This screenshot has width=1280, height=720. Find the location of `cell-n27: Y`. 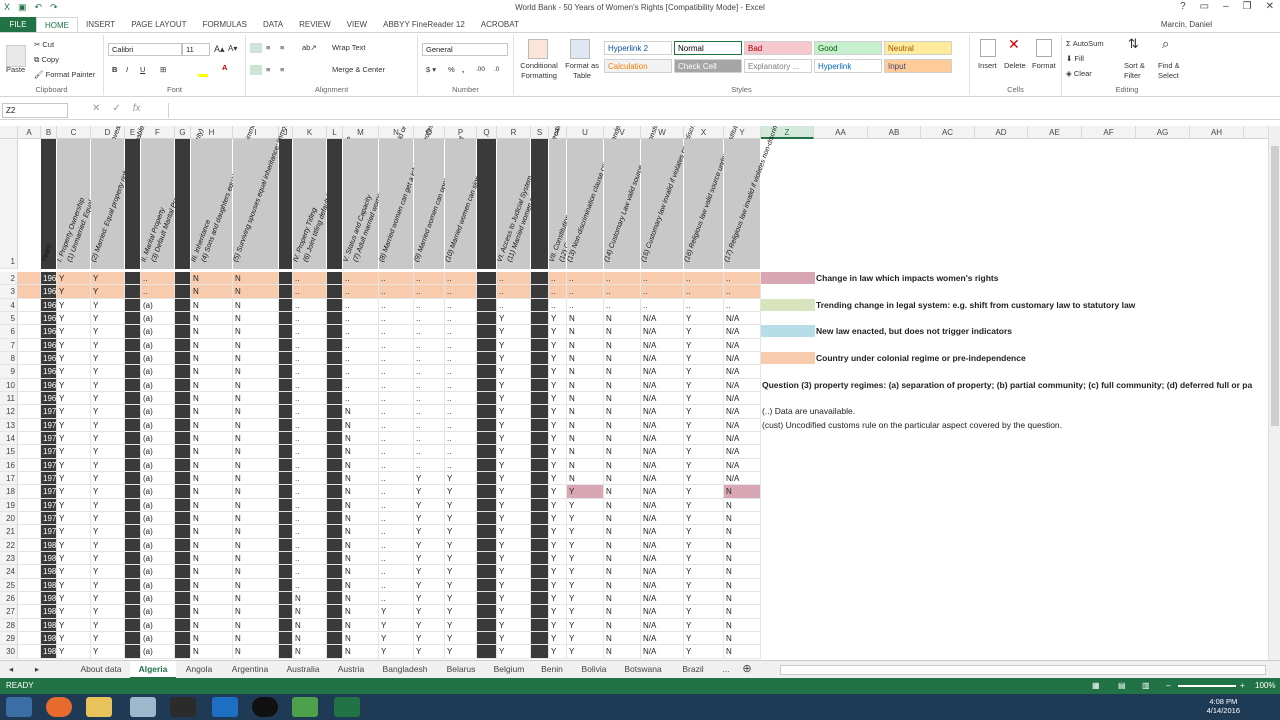

cell-n27: Y is located at coordinates (396, 612).